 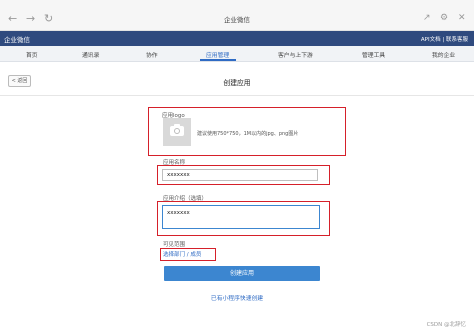 I want to click on select-members-link: 选择部门 / 成员, so click(x=182, y=254).